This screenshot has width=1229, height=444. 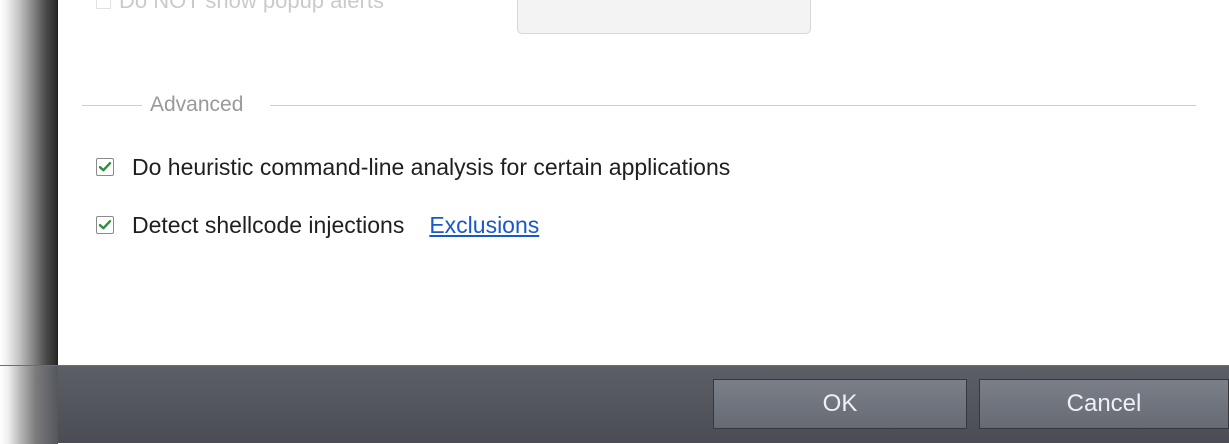 I want to click on shellcode-injections-option: Detect shellcode injections Exclusions, so click(x=317, y=225).